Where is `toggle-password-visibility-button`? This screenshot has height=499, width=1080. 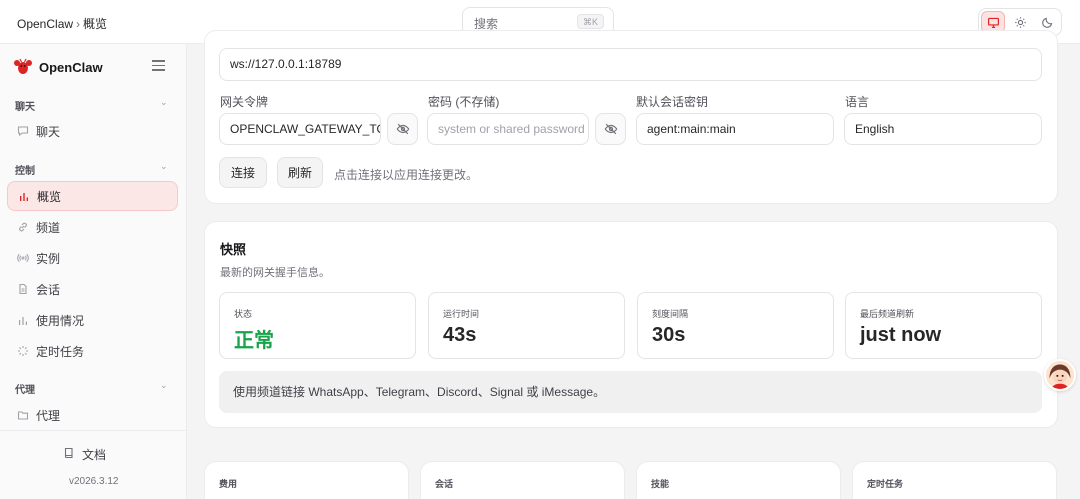
toggle-password-visibility-button is located at coordinates (610, 129).